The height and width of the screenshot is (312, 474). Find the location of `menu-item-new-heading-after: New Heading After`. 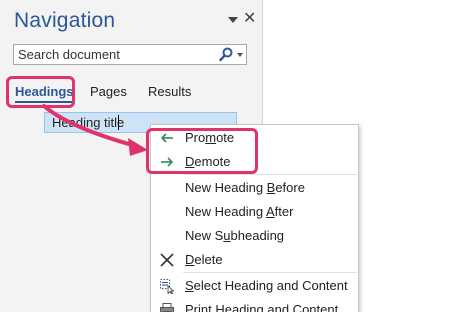

menu-item-new-heading-after: New Heading After is located at coordinates (254, 212).